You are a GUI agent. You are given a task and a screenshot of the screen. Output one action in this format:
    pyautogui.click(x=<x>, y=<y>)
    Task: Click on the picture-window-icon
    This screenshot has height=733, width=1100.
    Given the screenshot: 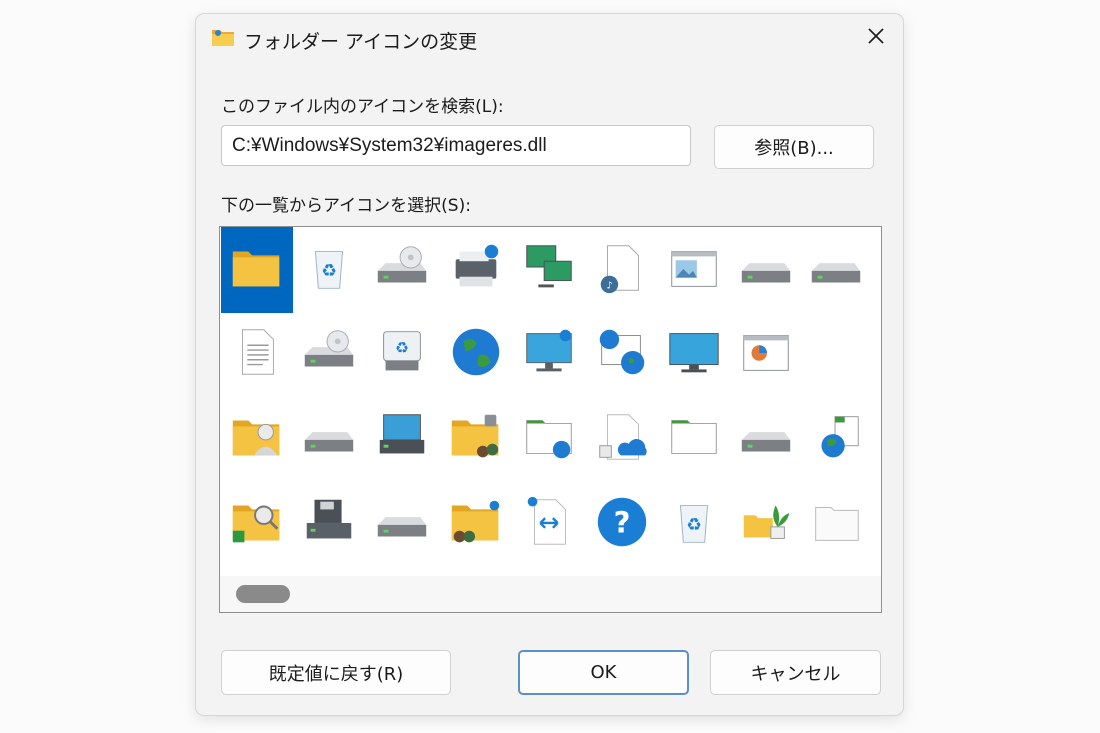 What is the action you would take?
    pyautogui.click(x=694, y=270)
    